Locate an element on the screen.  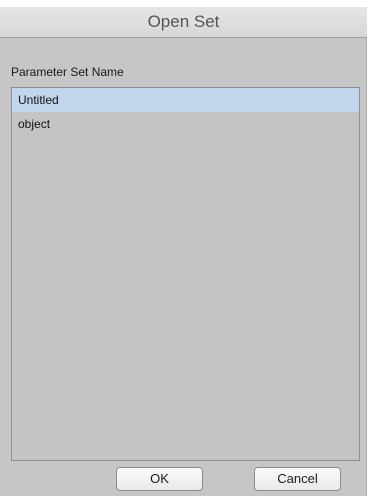
list-item-object: object is located at coordinates (185, 124).